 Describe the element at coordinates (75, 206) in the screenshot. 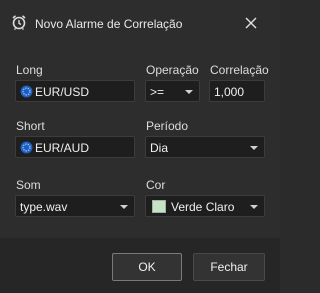

I see `sound-select: type.wav` at that location.